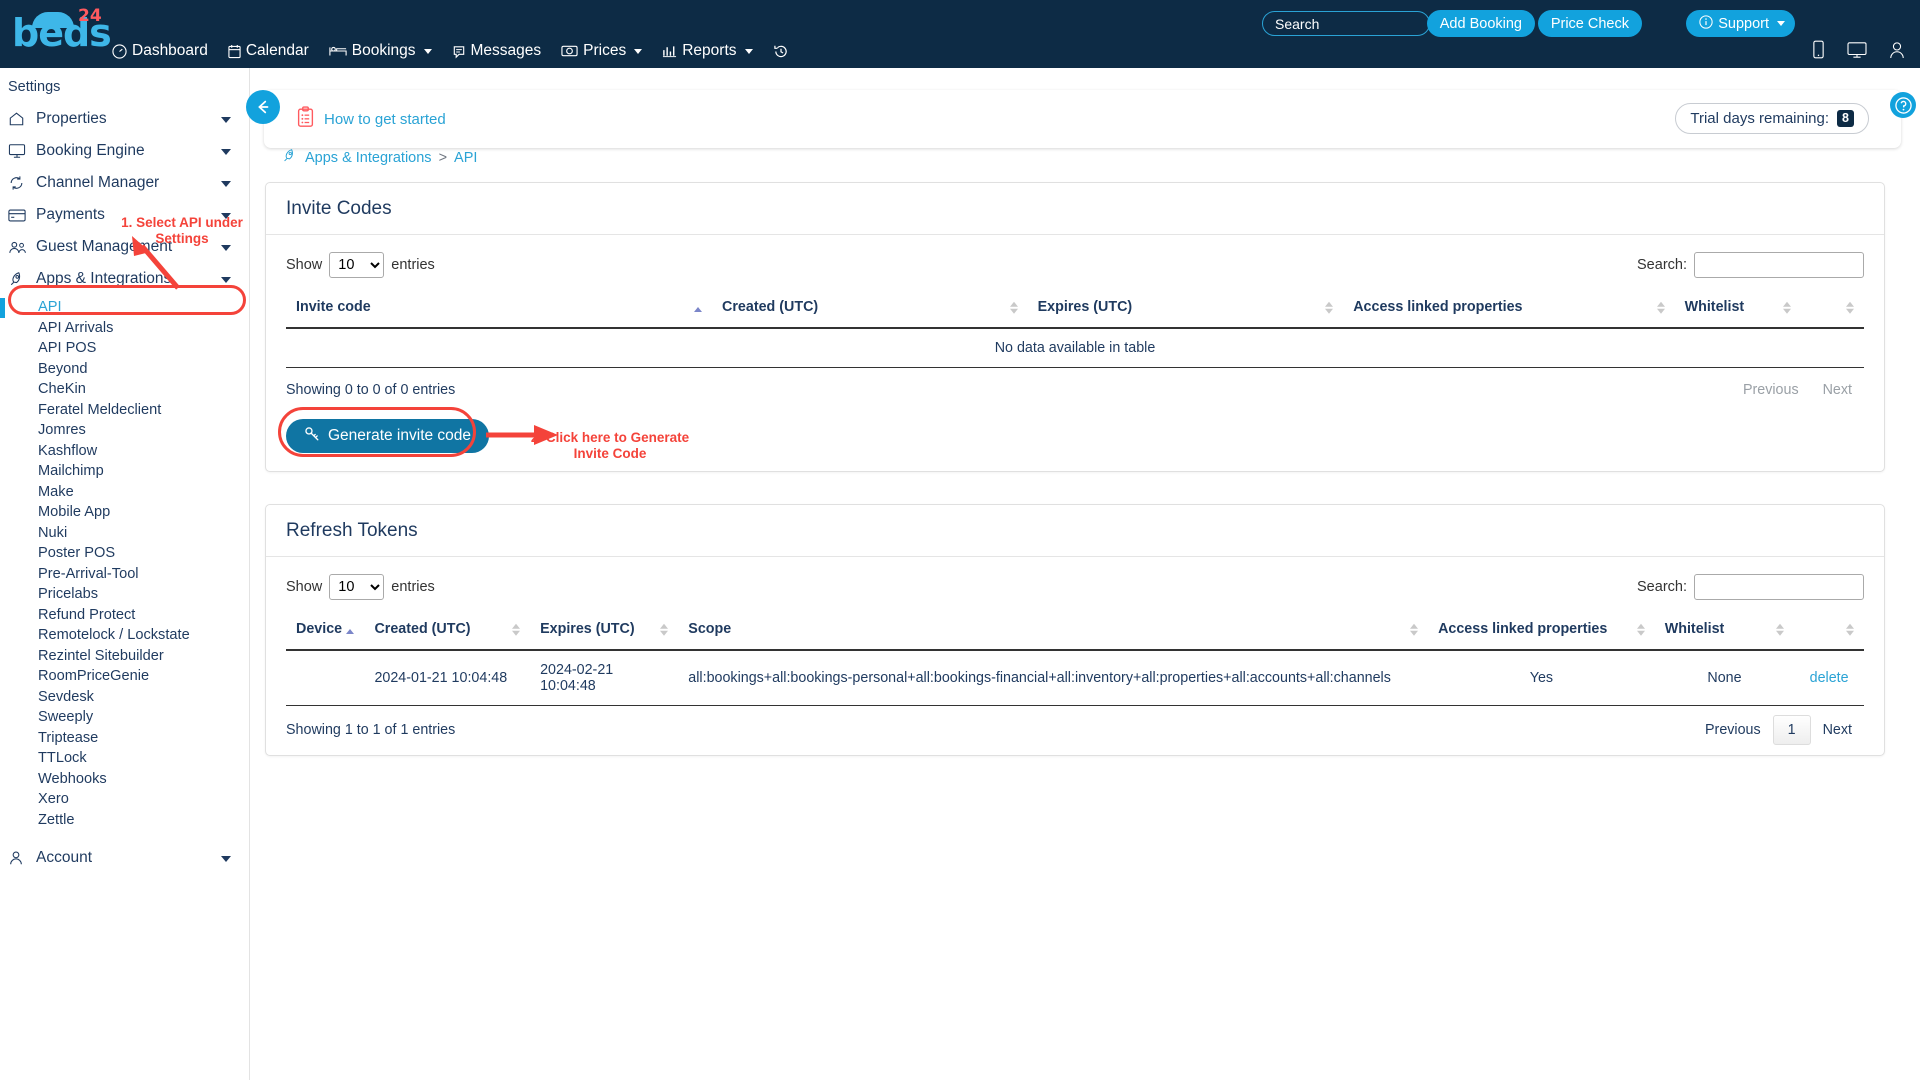  I want to click on trial-days-badge: Trial days remaining: 8, so click(1772, 118).